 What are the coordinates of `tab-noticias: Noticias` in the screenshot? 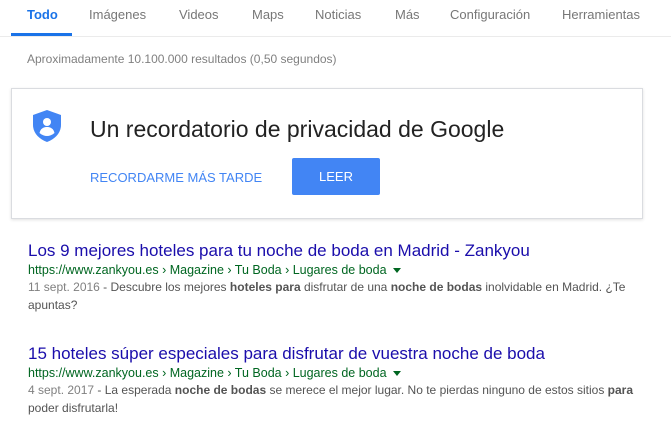 It's located at (338, 14).